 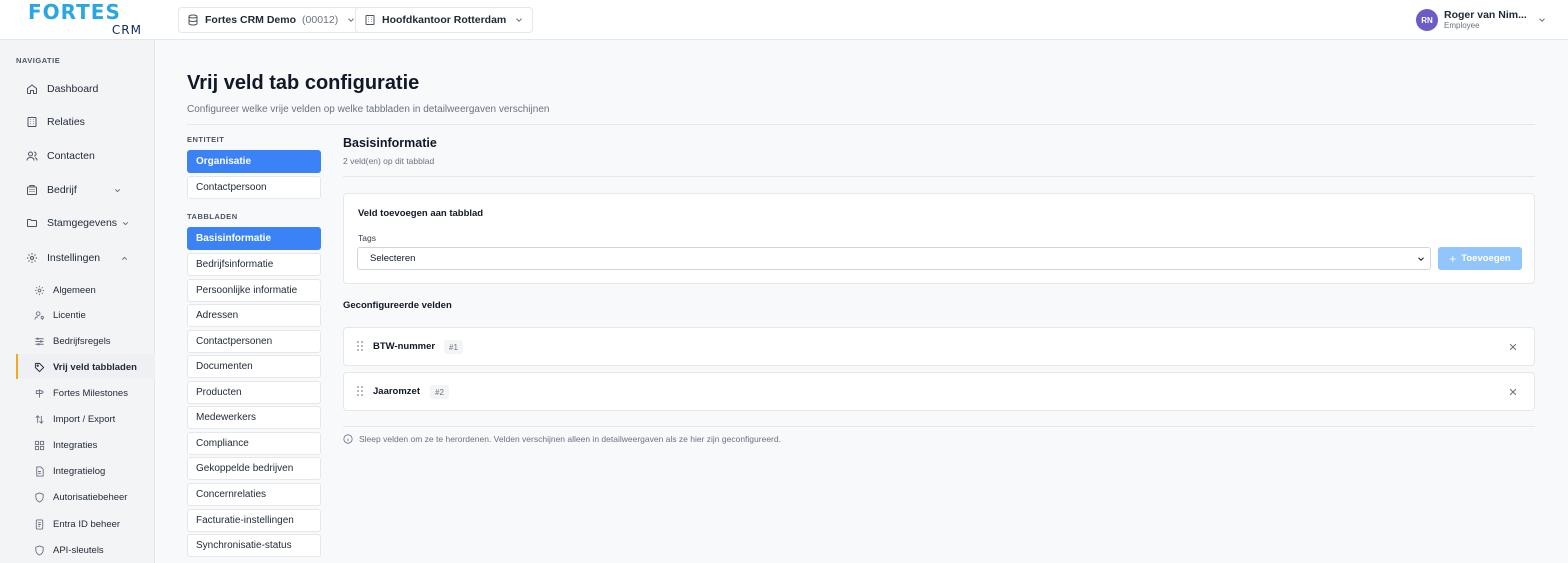 I want to click on field-name: Jaaromzet, so click(x=396, y=391).